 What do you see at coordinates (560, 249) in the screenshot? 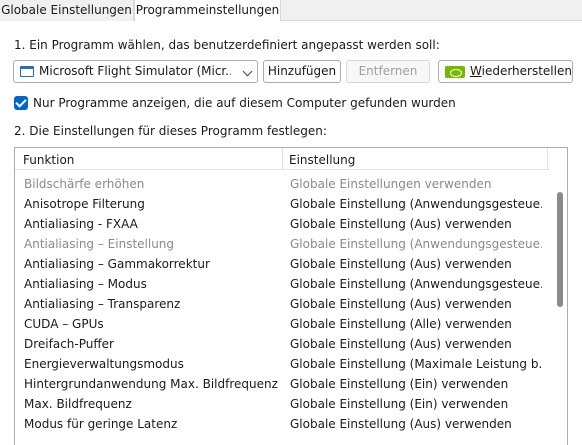
I see `scrollbar-thumb` at bounding box center [560, 249].